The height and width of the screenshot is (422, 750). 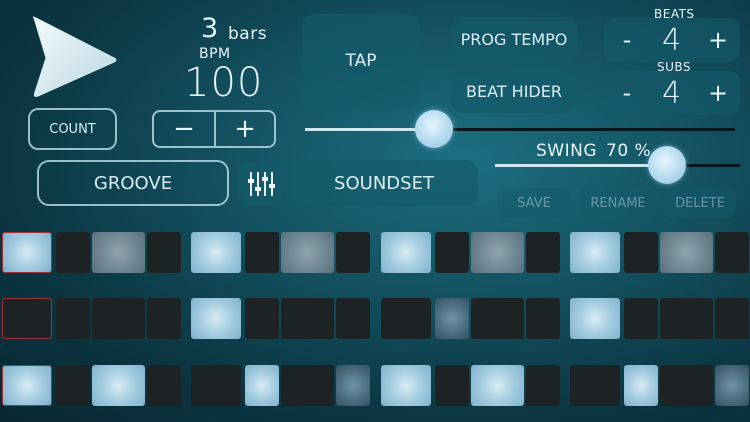 What do you see at coordinates (73, 385) in the screenshot?
I see `step-pad-r3-s2` at bounding box center [73, 385].